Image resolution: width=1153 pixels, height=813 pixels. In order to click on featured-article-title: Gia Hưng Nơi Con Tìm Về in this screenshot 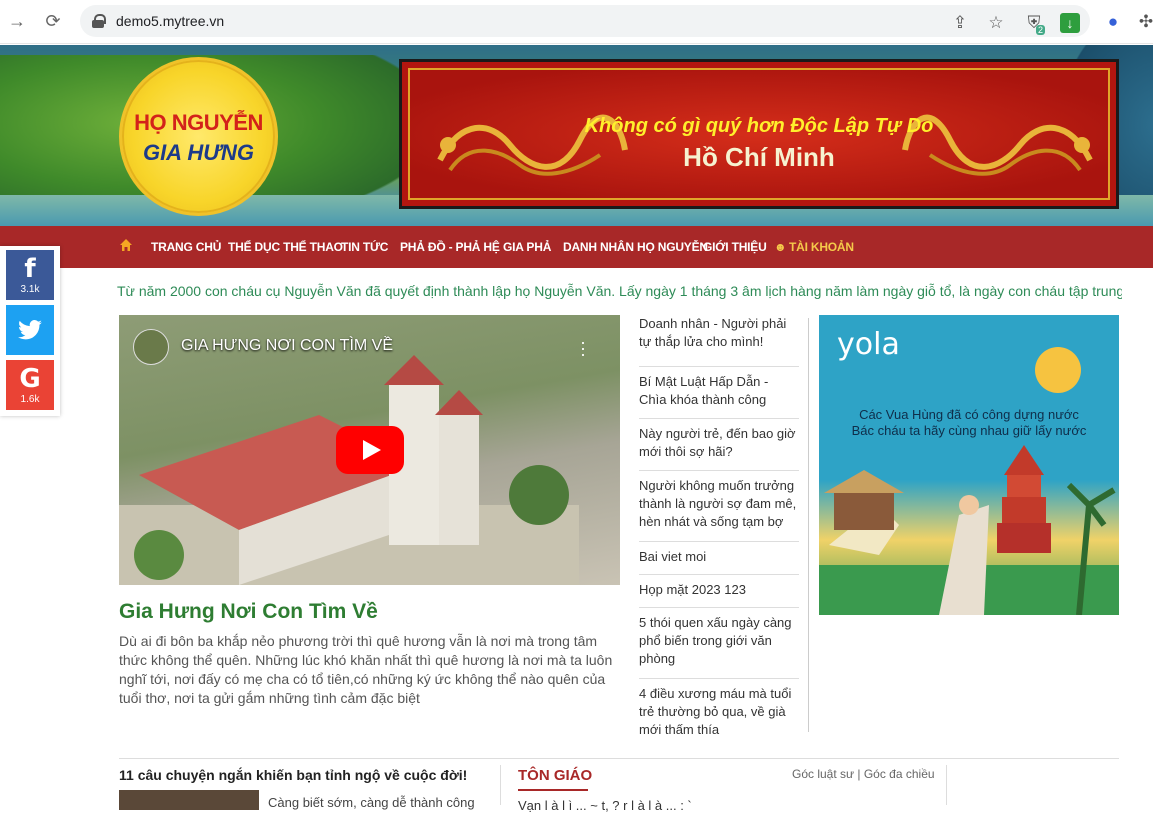, I will do `click(248, 612)`.